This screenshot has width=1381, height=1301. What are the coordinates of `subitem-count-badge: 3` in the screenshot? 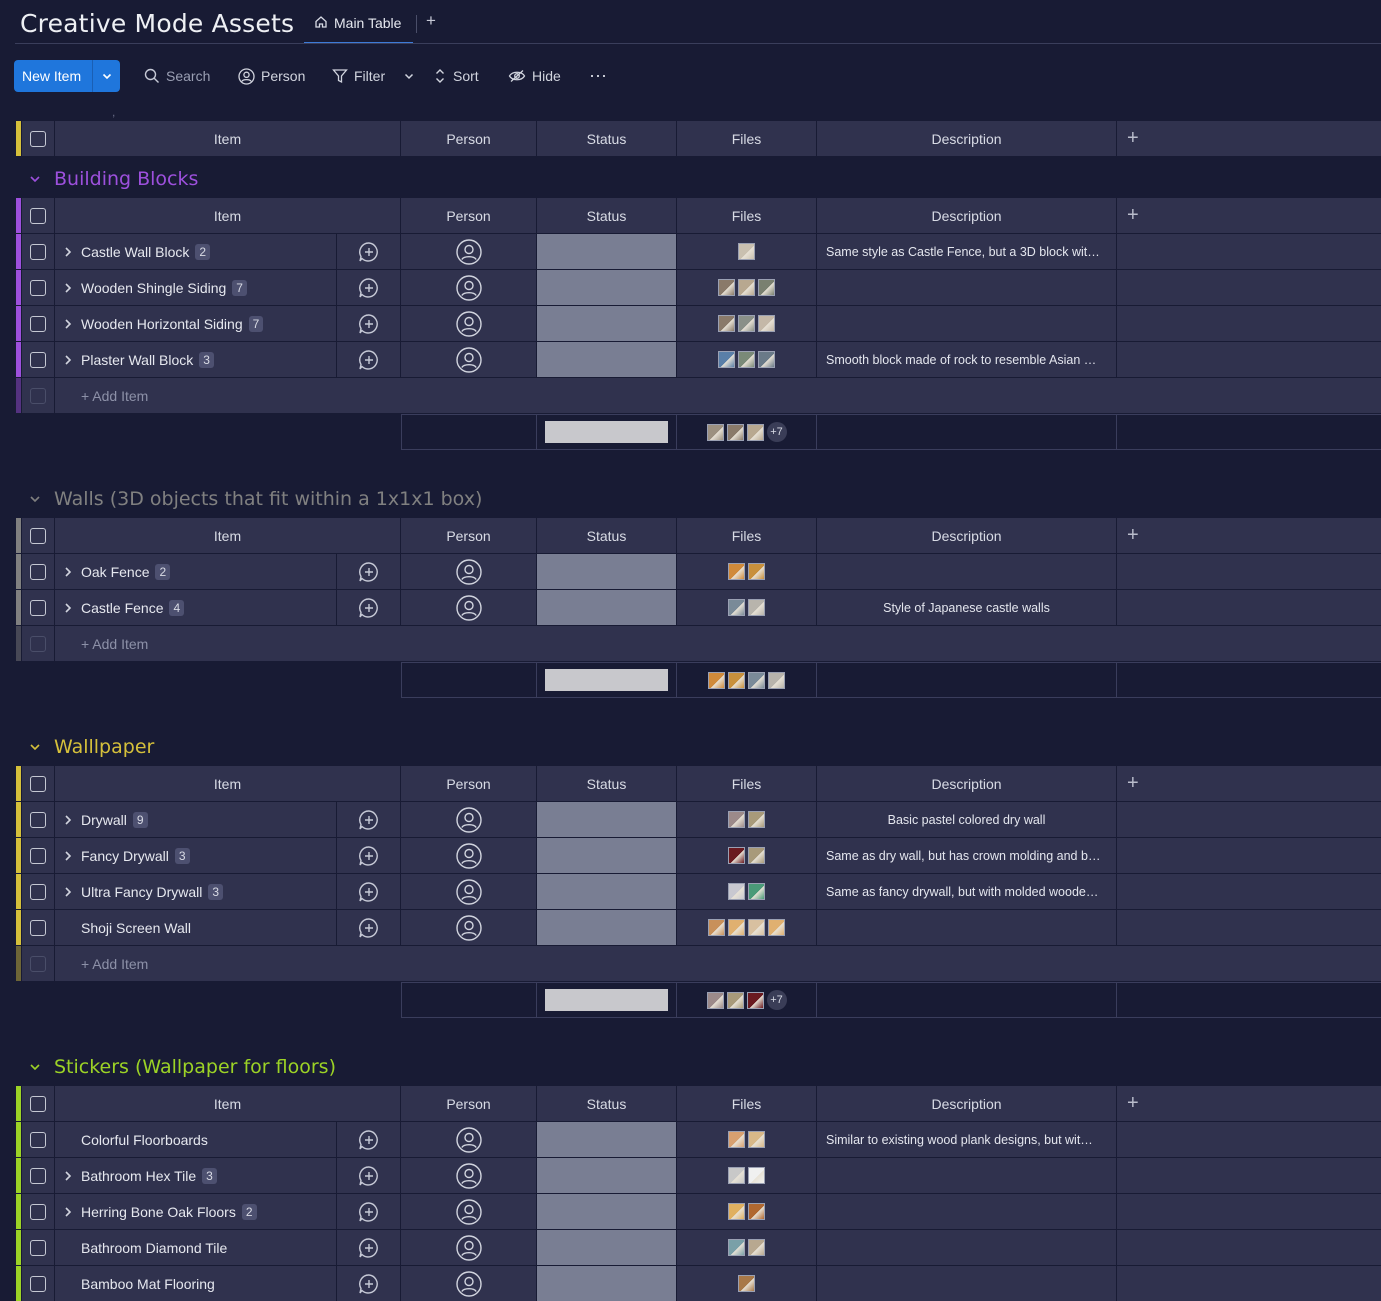 It's located at (209, 1175).